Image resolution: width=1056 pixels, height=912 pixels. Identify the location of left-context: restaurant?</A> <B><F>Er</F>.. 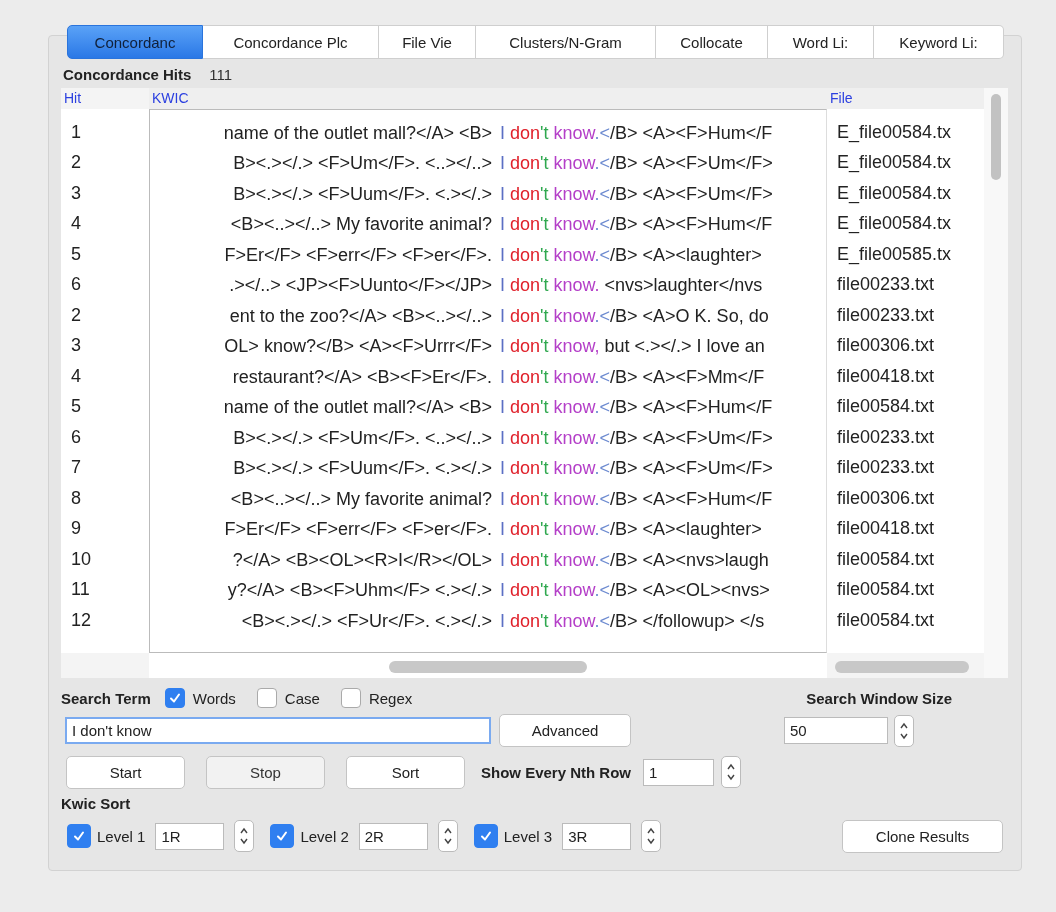
(362, 377).